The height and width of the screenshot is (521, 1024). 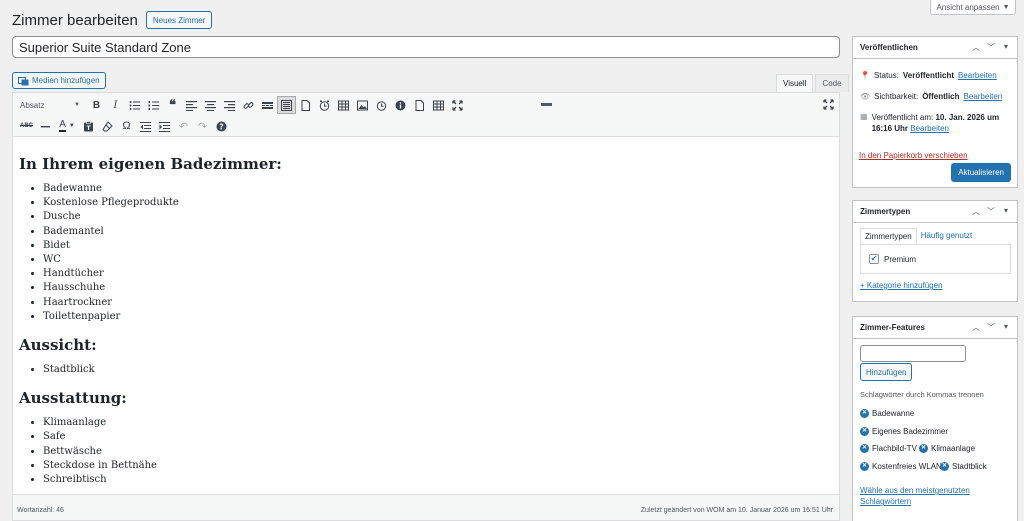 I want to click on add-category-link: + Kategorie hinzufügen, so click(x=901, y=285).